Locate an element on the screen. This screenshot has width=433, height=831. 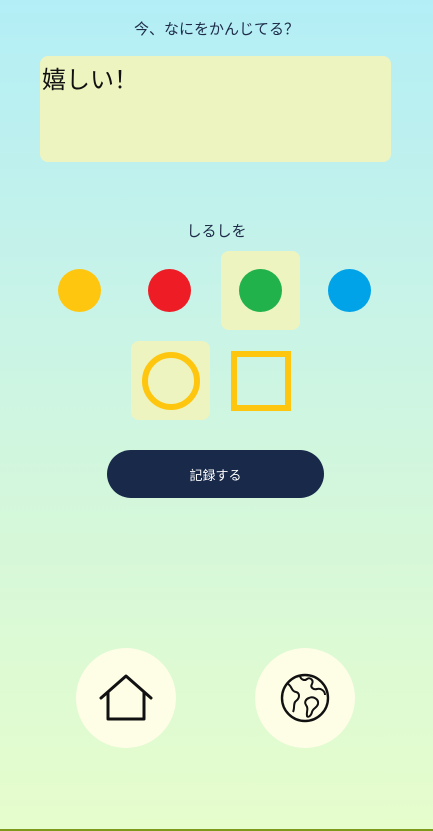
red-dot-icon is located at coordinates (169, 290).